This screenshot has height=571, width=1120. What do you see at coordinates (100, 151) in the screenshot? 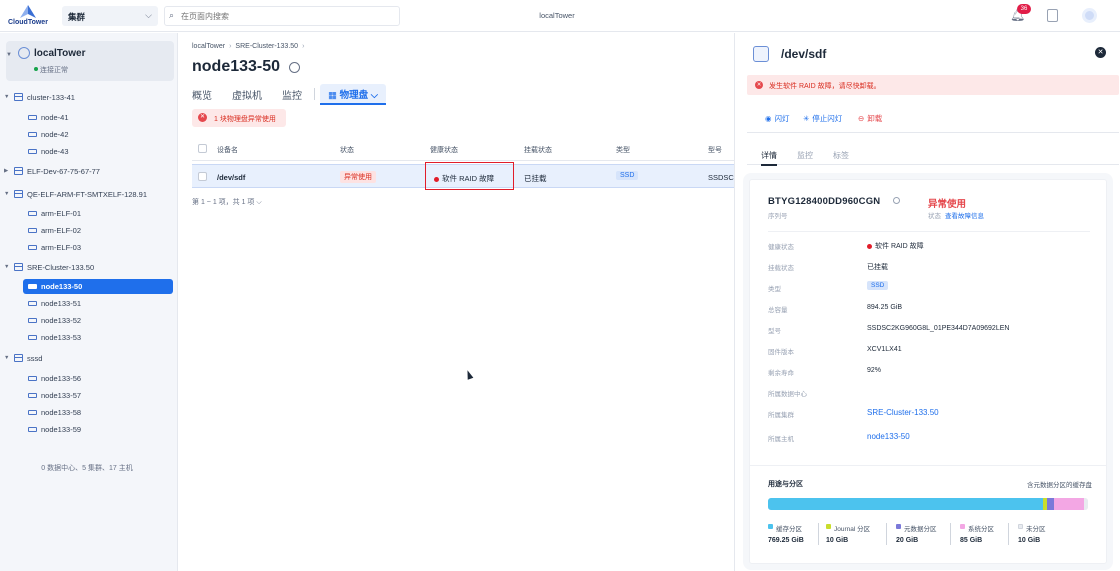
I see `tree-host: node-43` at bounding box center [100, 151].